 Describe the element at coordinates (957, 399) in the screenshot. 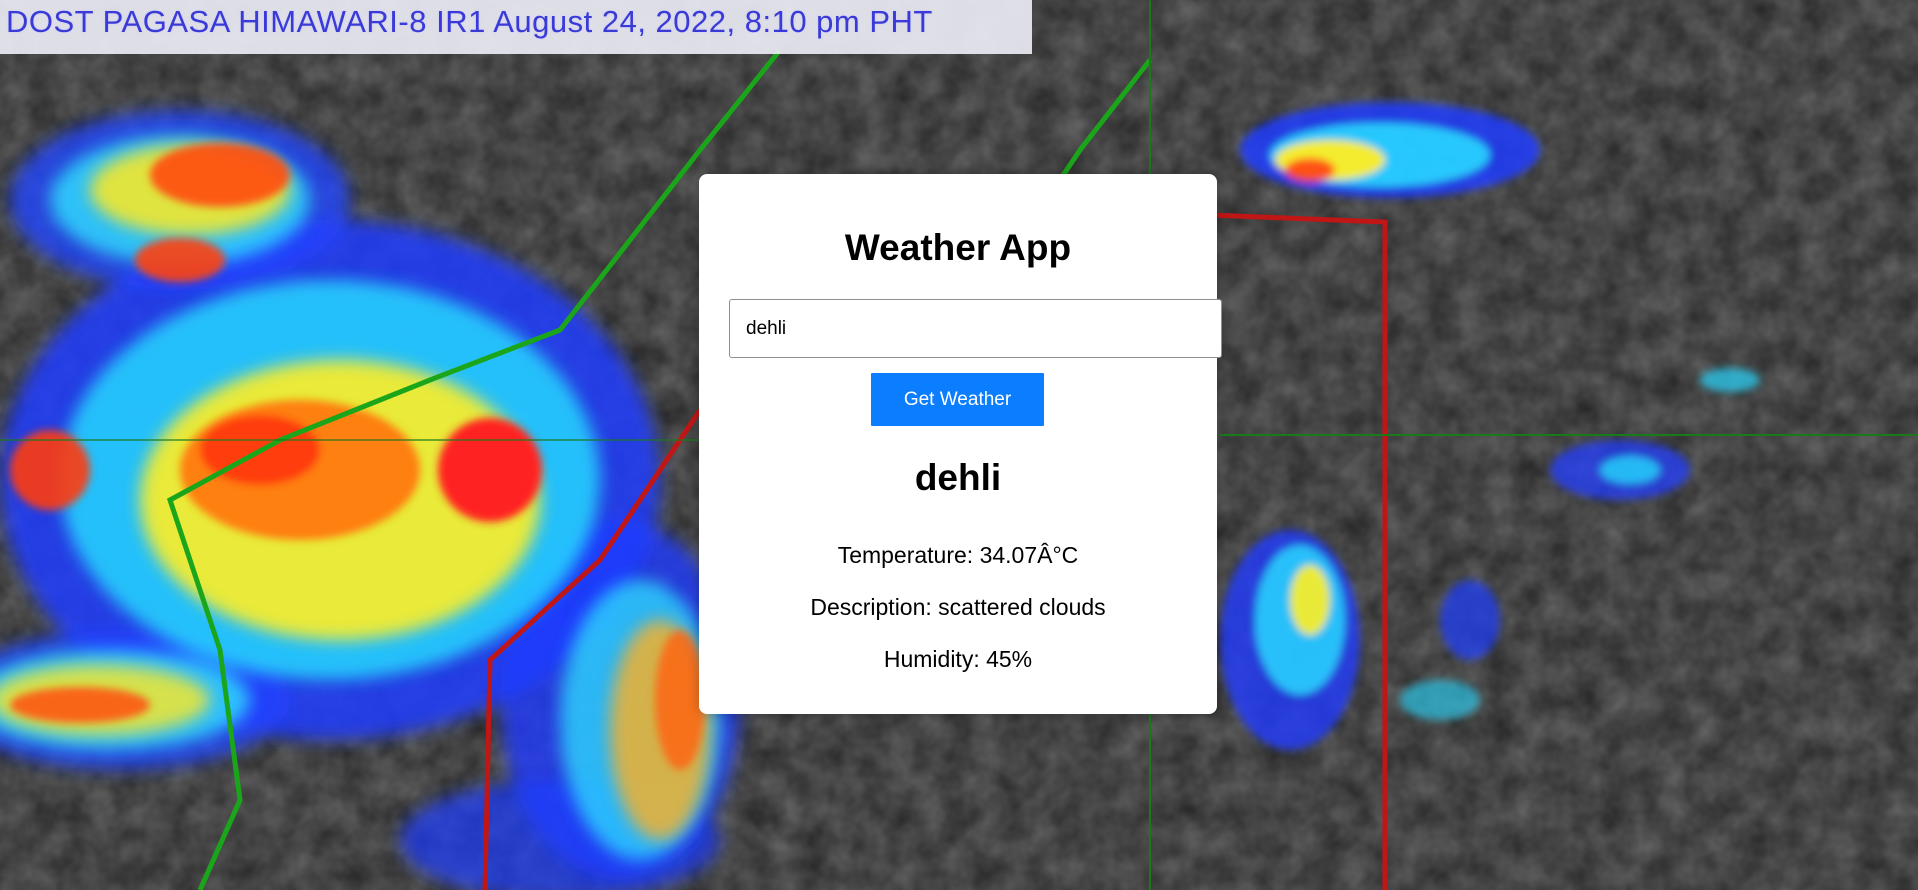

I see `get-weather-button: Get Weather` at that location.